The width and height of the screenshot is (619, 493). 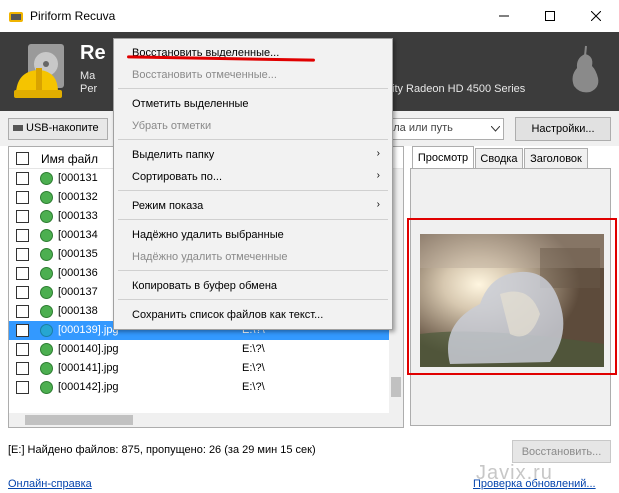 I want to click on minimize-icon, so click(x=504, y=16).